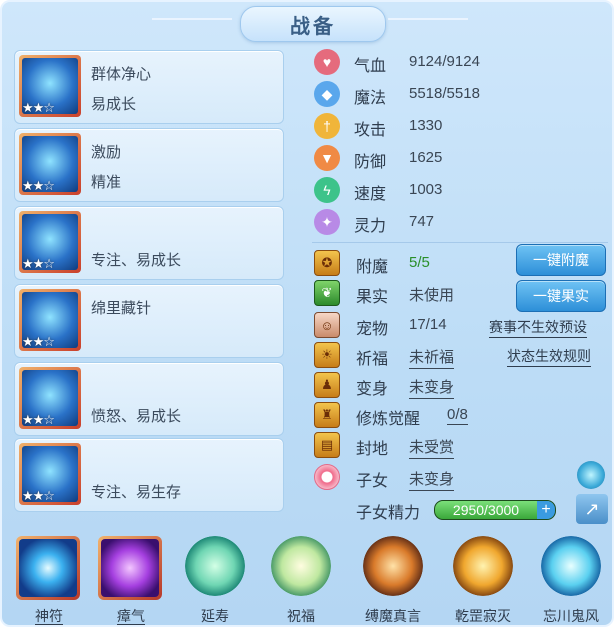 The image size is (614, 627). What do you see at coordinates (106, 182) in the screenshot?
I see `card-trait: 精准` at bounding box center [106, 182].